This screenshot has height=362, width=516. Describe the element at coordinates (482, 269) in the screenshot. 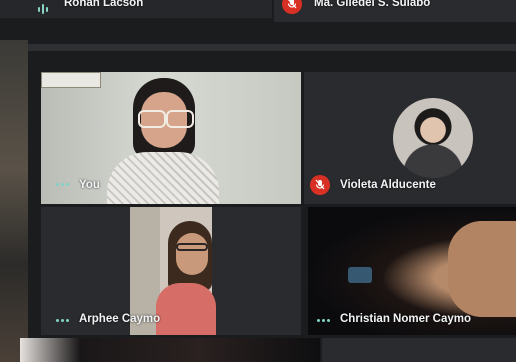

I see `participant-face` at that location.